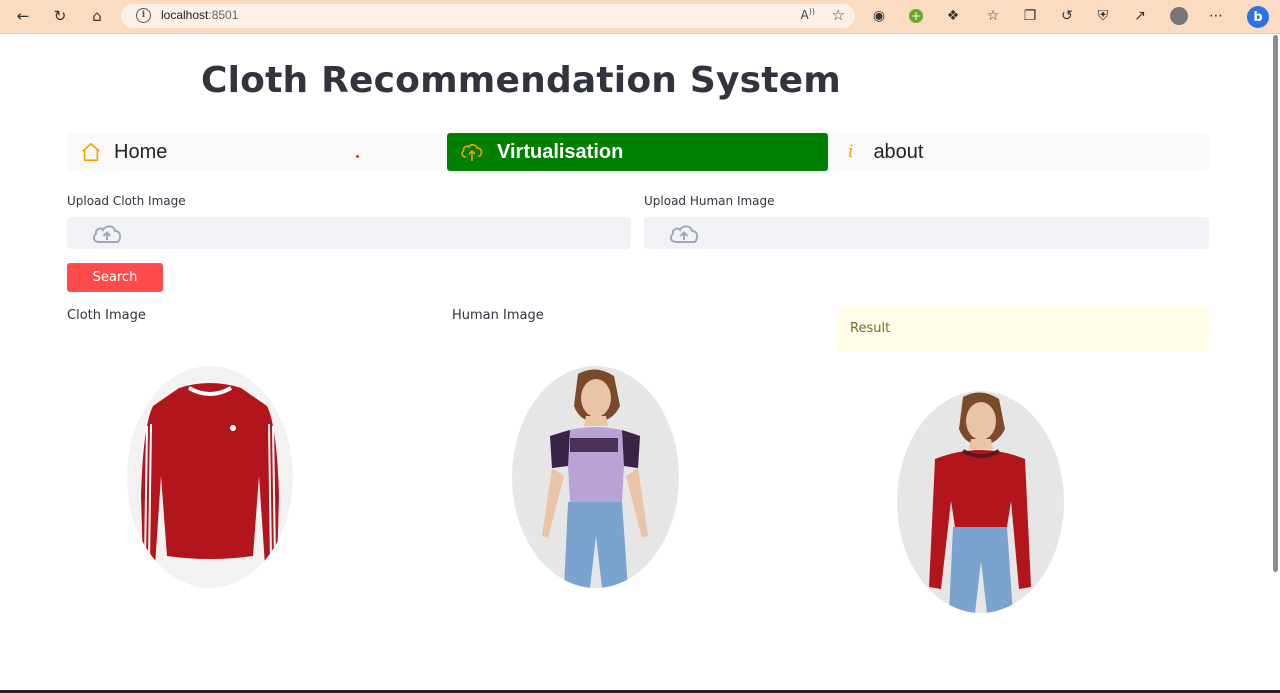 The width and height of the screenshot is (1280, 693). Describe the element at coordinates (126, 201) in the screenshot. I see `upload-cloth-label: Upload Cloth Image` at that location.